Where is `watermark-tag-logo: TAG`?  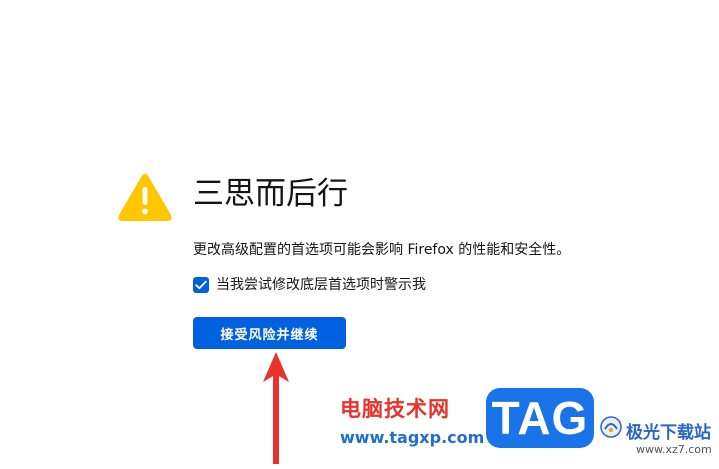
watermark-tag-logo: TAG is located at coordinates (540, 418).